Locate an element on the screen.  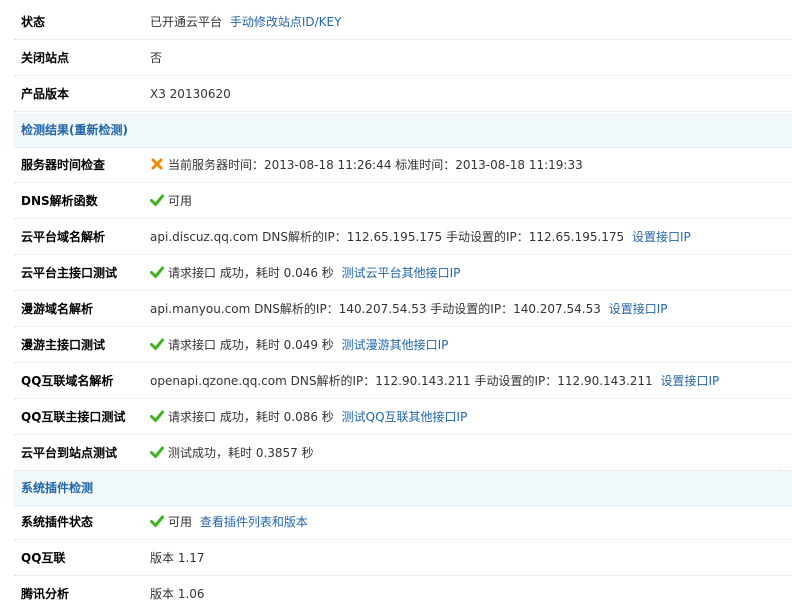
edit-site-id-key-link: 手动修改站点ID/KEY is located at coordinates (286, 22).